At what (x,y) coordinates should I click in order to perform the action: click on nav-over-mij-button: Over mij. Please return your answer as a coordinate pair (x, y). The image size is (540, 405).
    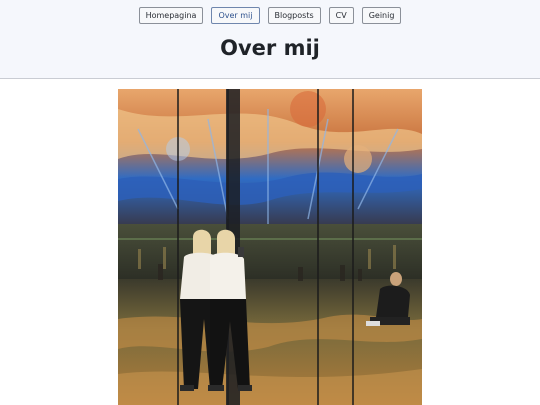
    Looking at the image, I should click on (235, 15).